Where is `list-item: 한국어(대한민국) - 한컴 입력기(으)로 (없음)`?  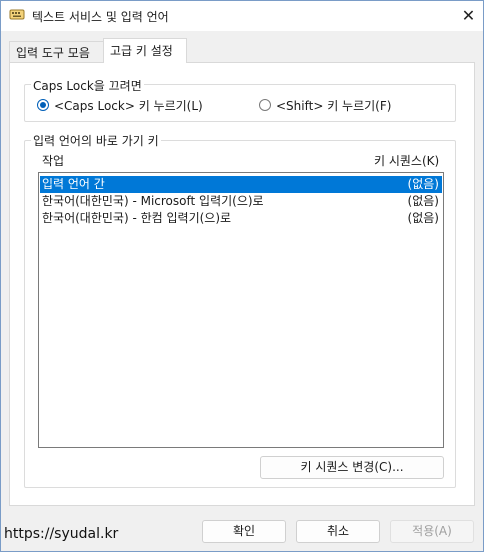
list-item: 한국어(대한민국) - 한컴 입력기(으)로 (없음) is located at coordinates (241, 218).